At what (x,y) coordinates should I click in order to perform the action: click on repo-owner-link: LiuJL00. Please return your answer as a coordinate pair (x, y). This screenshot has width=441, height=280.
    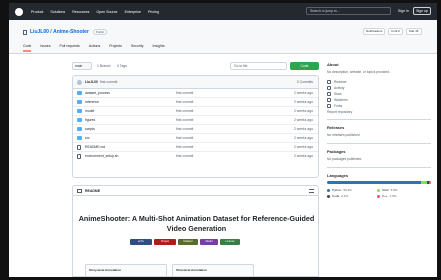
    Looking at the image, I should click on (39, 32).